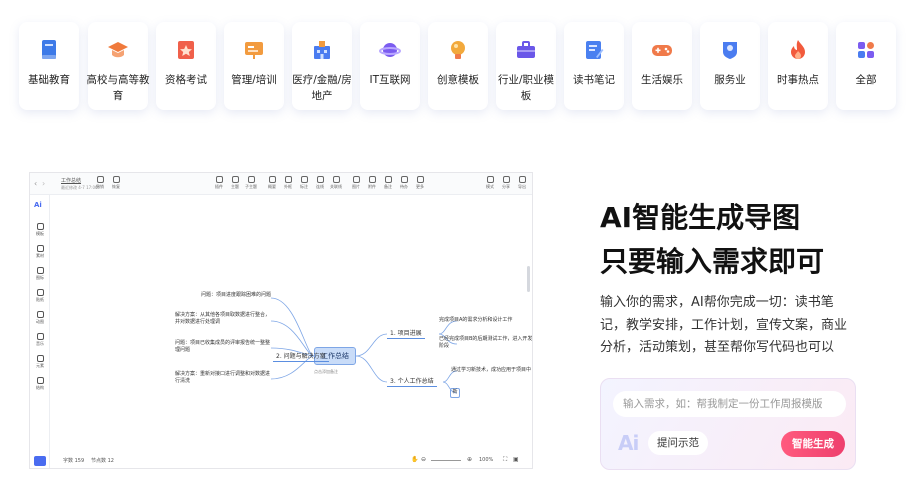 The image size is (909, 500). Describe the element at coordinates (223, 319) in the screenshot. I see `leaf-node: 解决方案：从其他各项目取数据进行整合，并对数据进行处理调` at that location.